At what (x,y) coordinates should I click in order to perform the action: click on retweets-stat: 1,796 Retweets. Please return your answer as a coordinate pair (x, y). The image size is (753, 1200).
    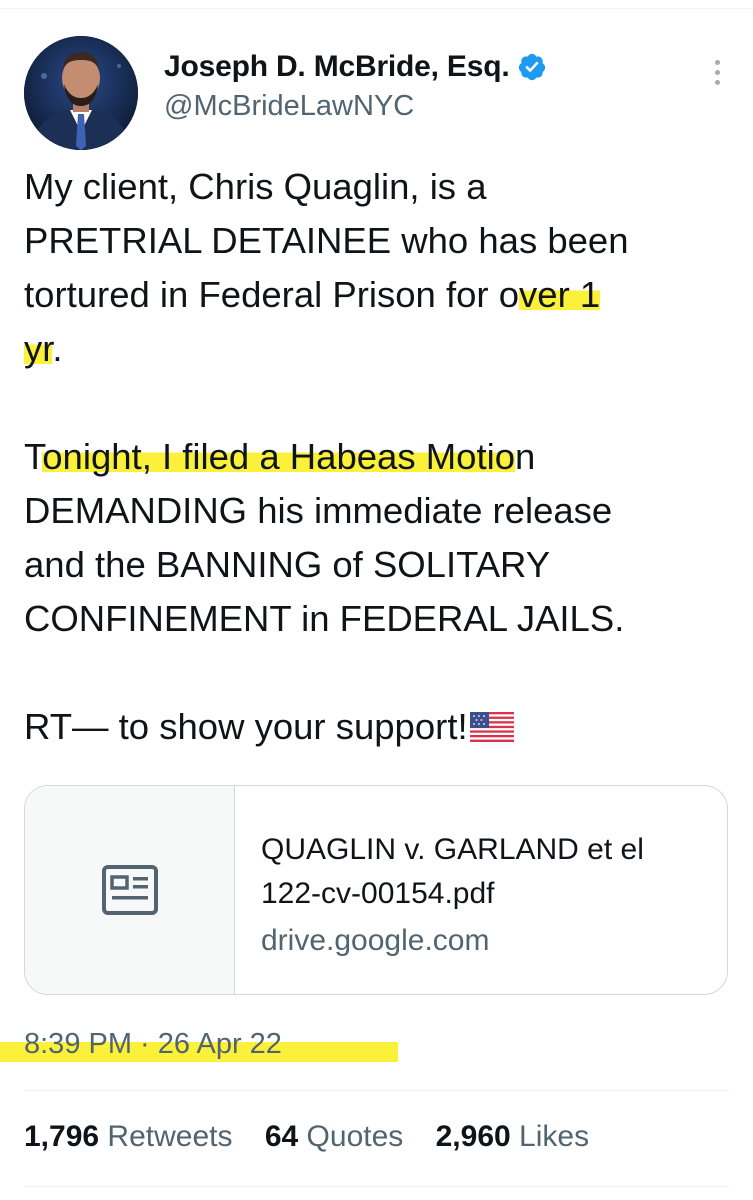
    Looking at the image, I should click on (128, 1136).